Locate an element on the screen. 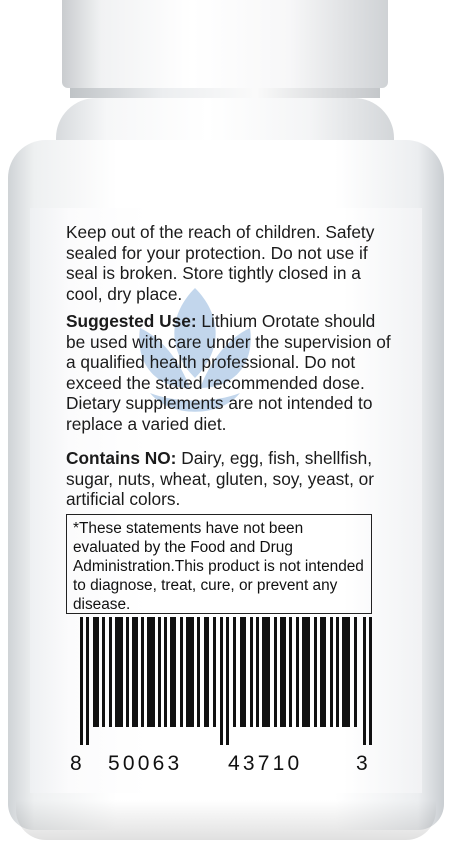 The height and width of the screenshot is (849, 451). suggested-use-heading: Suggested Use: is located at coordinates (131, 321).